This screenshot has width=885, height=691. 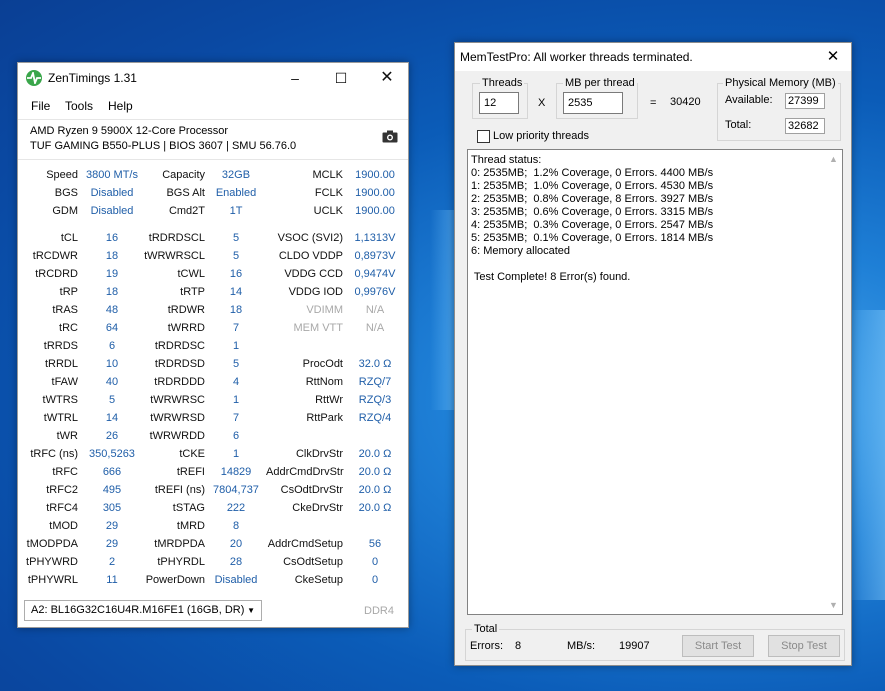 What do you see at coordinates (177, 400) in the screenshot?
I see `timing-label-twrwrsc: tWRWRSC` at bounding box center [177, 400].